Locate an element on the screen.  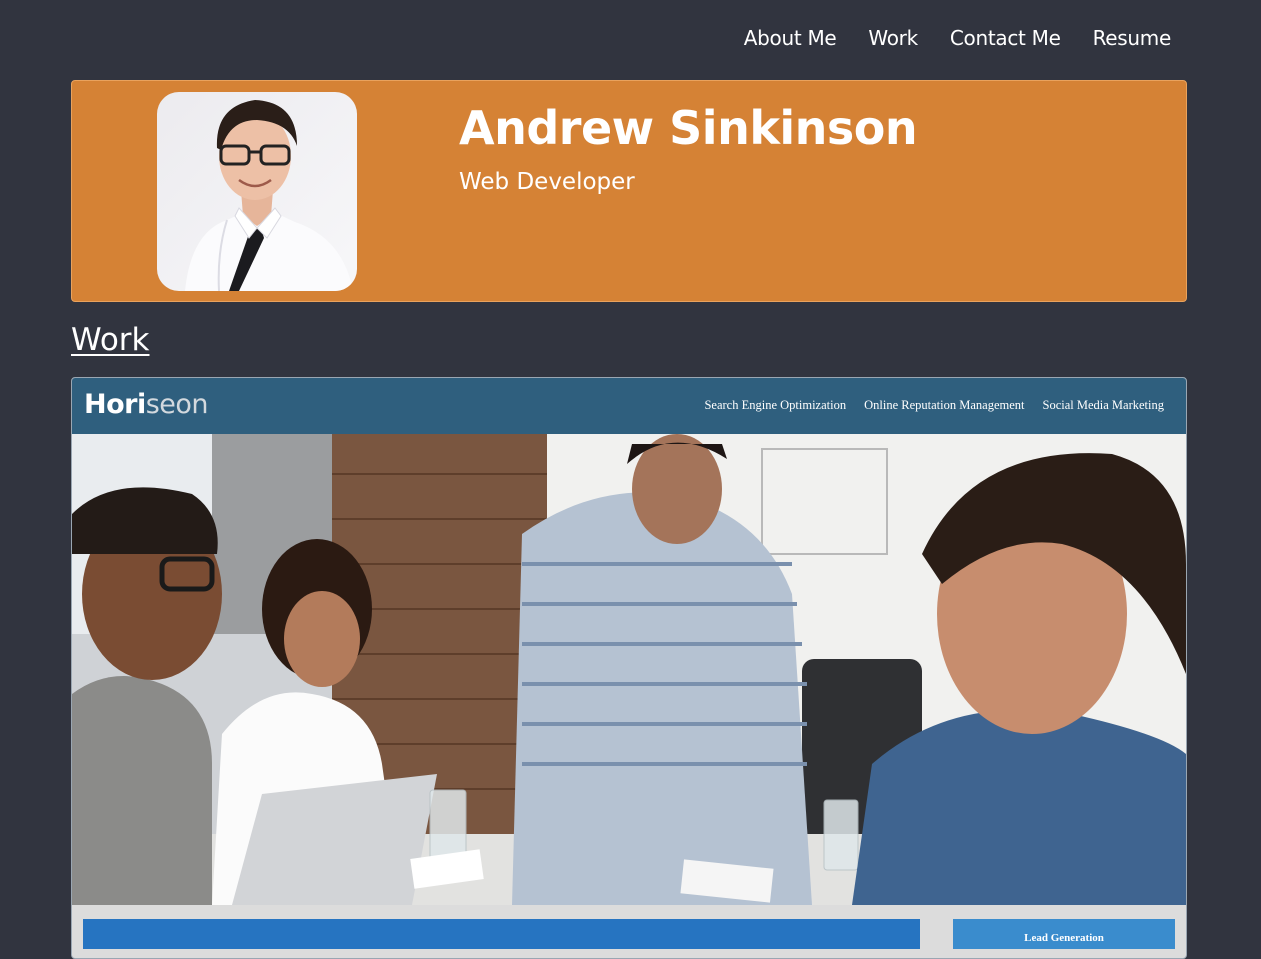
top-nav: About Me Work Contact Me Resume is located at coordinates (958, 38).